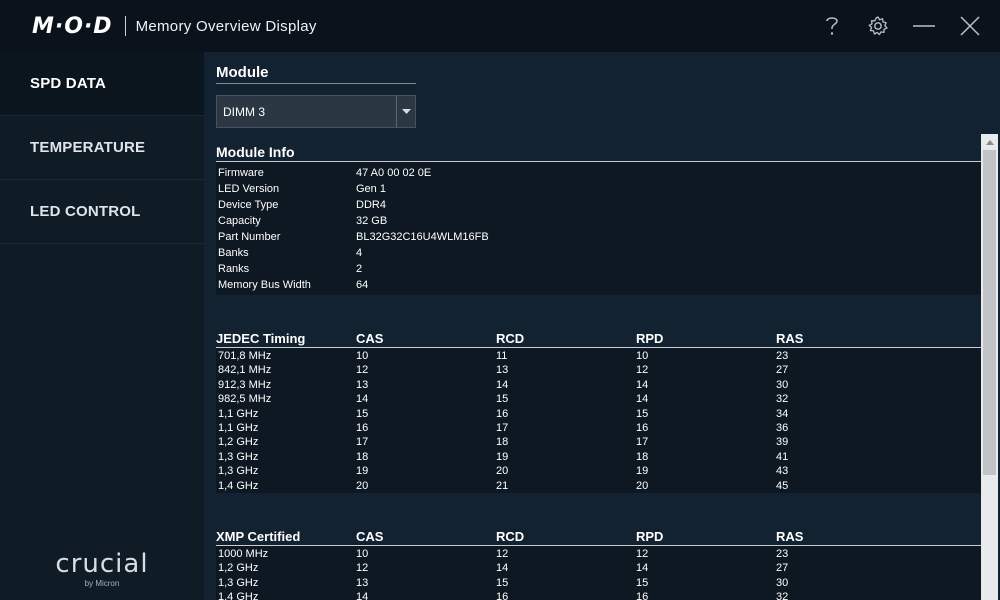 The width and height of the screenshot is (1000, 600). Describe the element at coordinates (650, 536) in the screenshot. I see `xmp-header-cell: RPD` at that location.